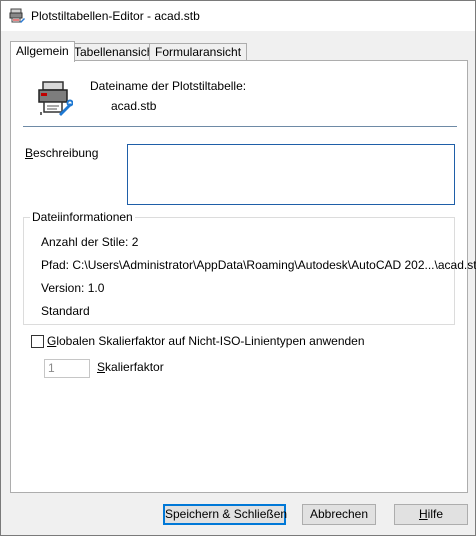 The width and height of the screenshot is (476, 536). I want to click on scale-factor-label: Skalierfaktor, so click(130, 367).